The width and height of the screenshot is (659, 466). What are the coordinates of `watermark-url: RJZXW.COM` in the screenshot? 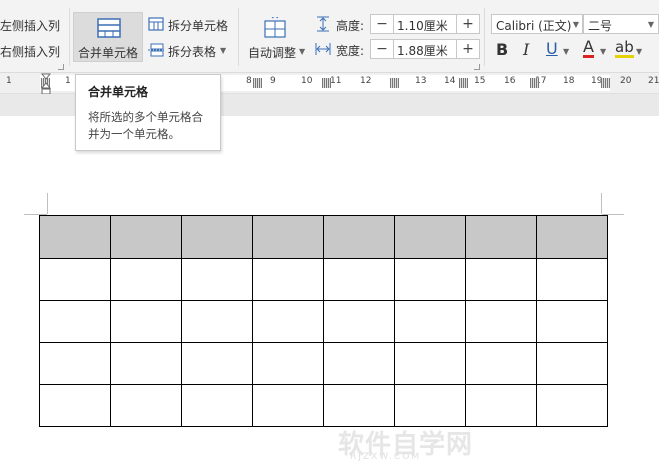 It's located at (386, 457).